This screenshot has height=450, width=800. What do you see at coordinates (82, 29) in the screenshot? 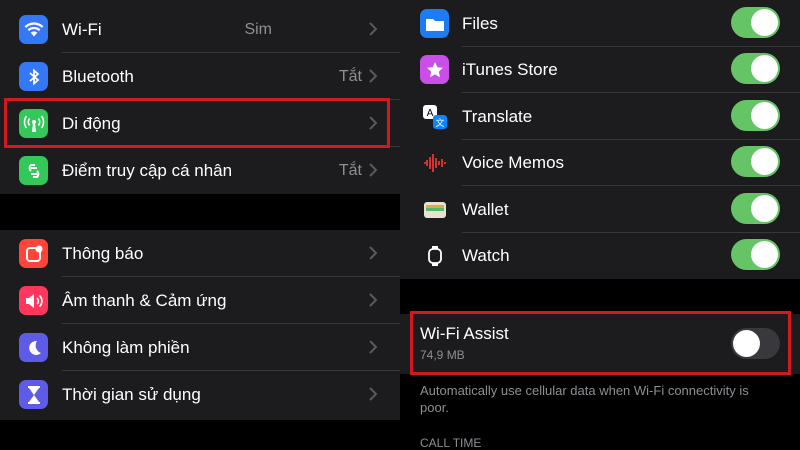
I see `wifi-label: Wi-Fi` at bounding box center [82, 29].